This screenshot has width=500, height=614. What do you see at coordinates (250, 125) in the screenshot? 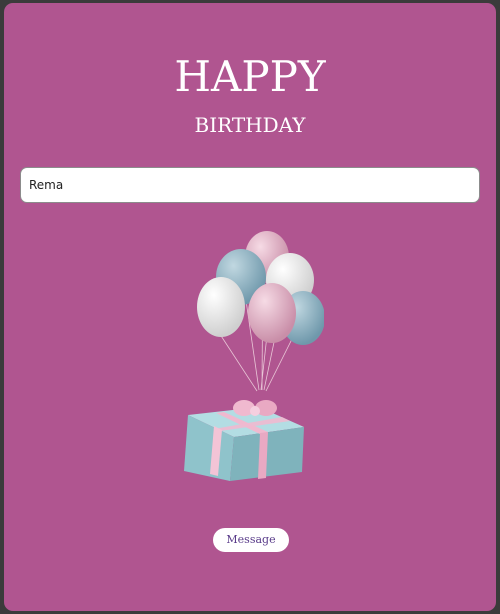
I see `heading-birthday: BIRTHDAY` at bounding box center [250, 125].